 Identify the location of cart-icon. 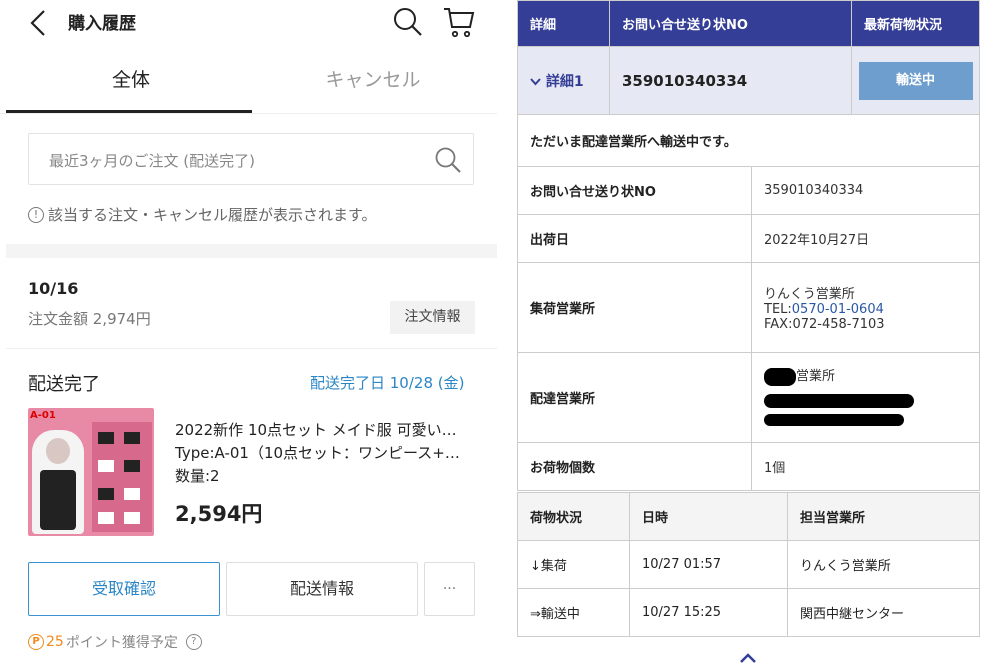
(459, 22).